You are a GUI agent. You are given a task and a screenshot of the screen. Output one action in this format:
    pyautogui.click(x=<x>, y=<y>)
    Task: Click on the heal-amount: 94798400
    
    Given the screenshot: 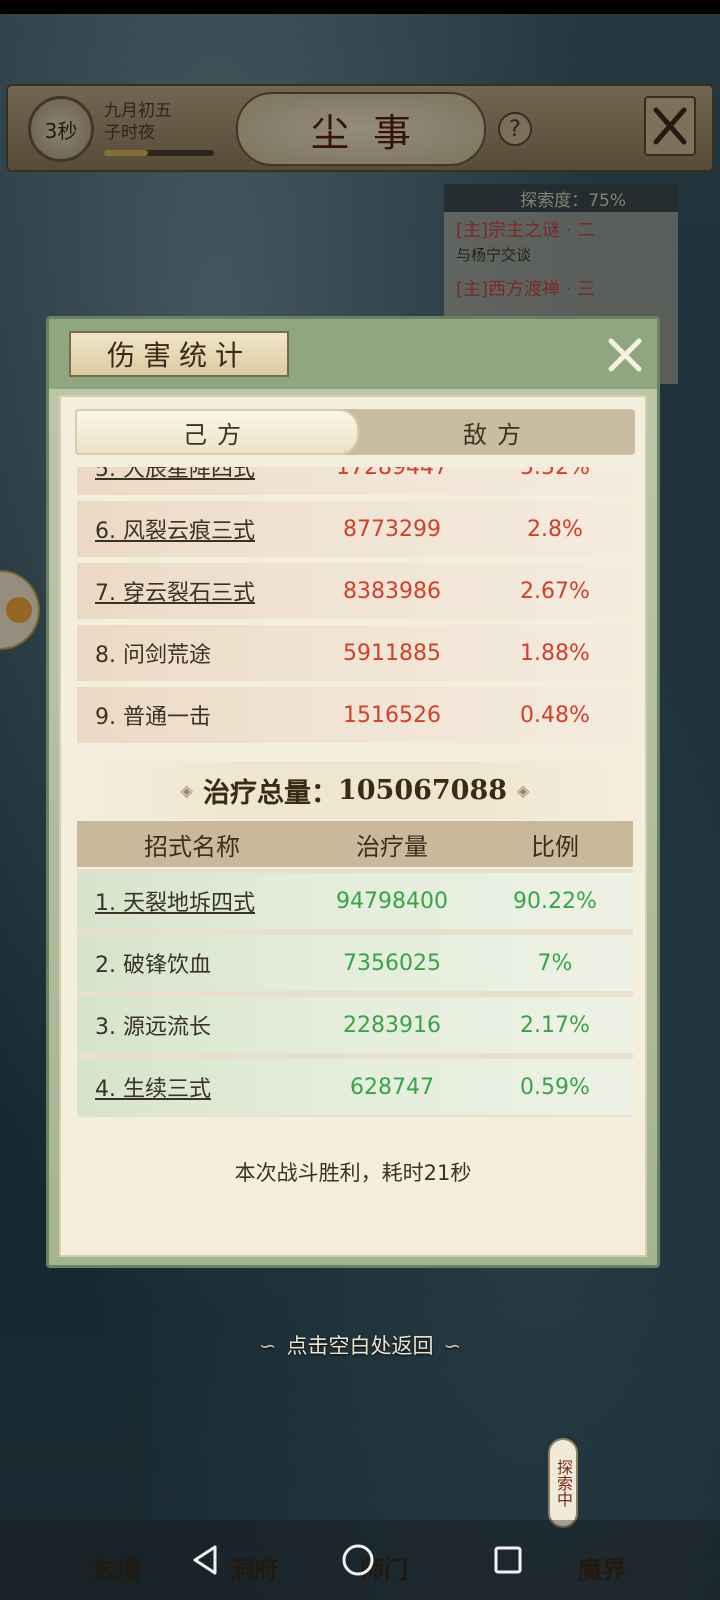 What is the action you would take?
    pyautogui.click(x=392, y=901)
    